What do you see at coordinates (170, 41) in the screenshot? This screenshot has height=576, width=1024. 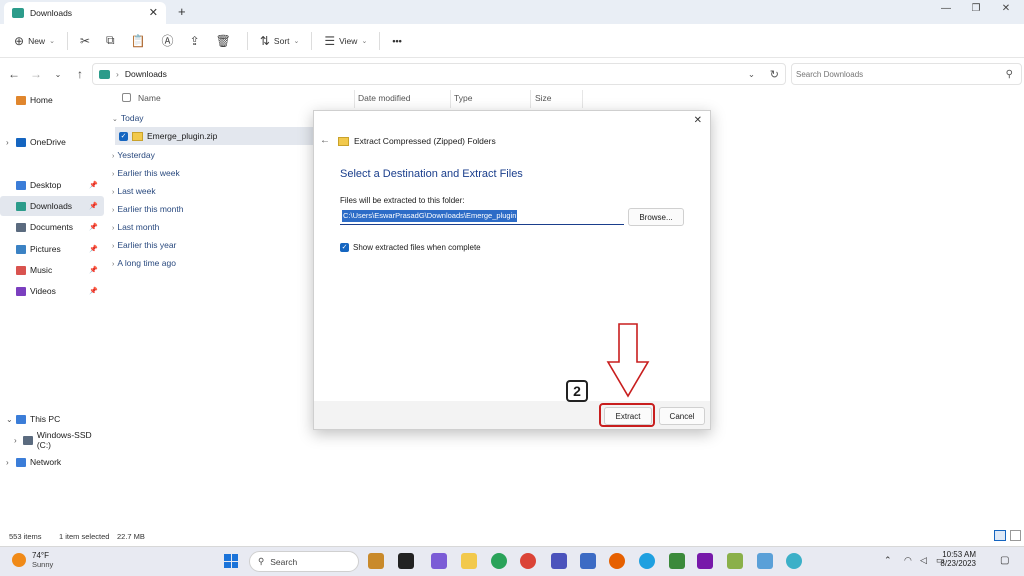 I see `rename-button: Ⓐ` at bounding box center [170, 41].